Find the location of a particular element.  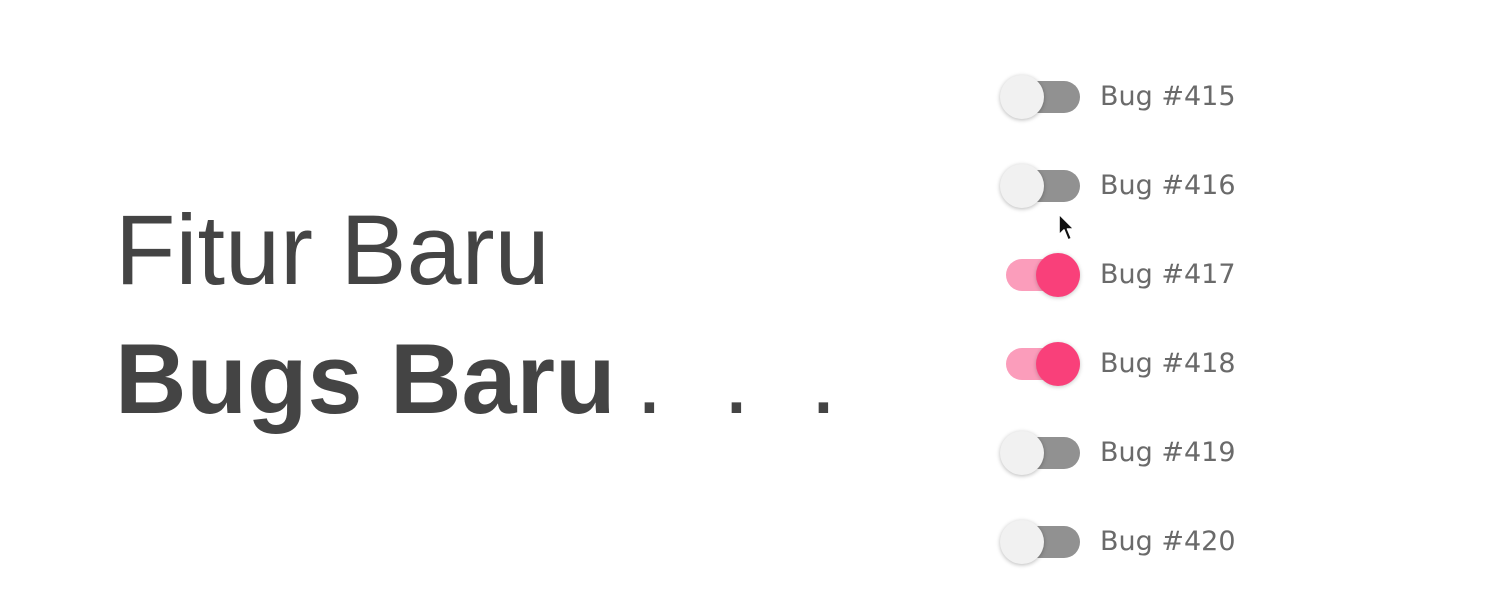

toggle-label: Bug #418 is located at coordinates (1168, 363).